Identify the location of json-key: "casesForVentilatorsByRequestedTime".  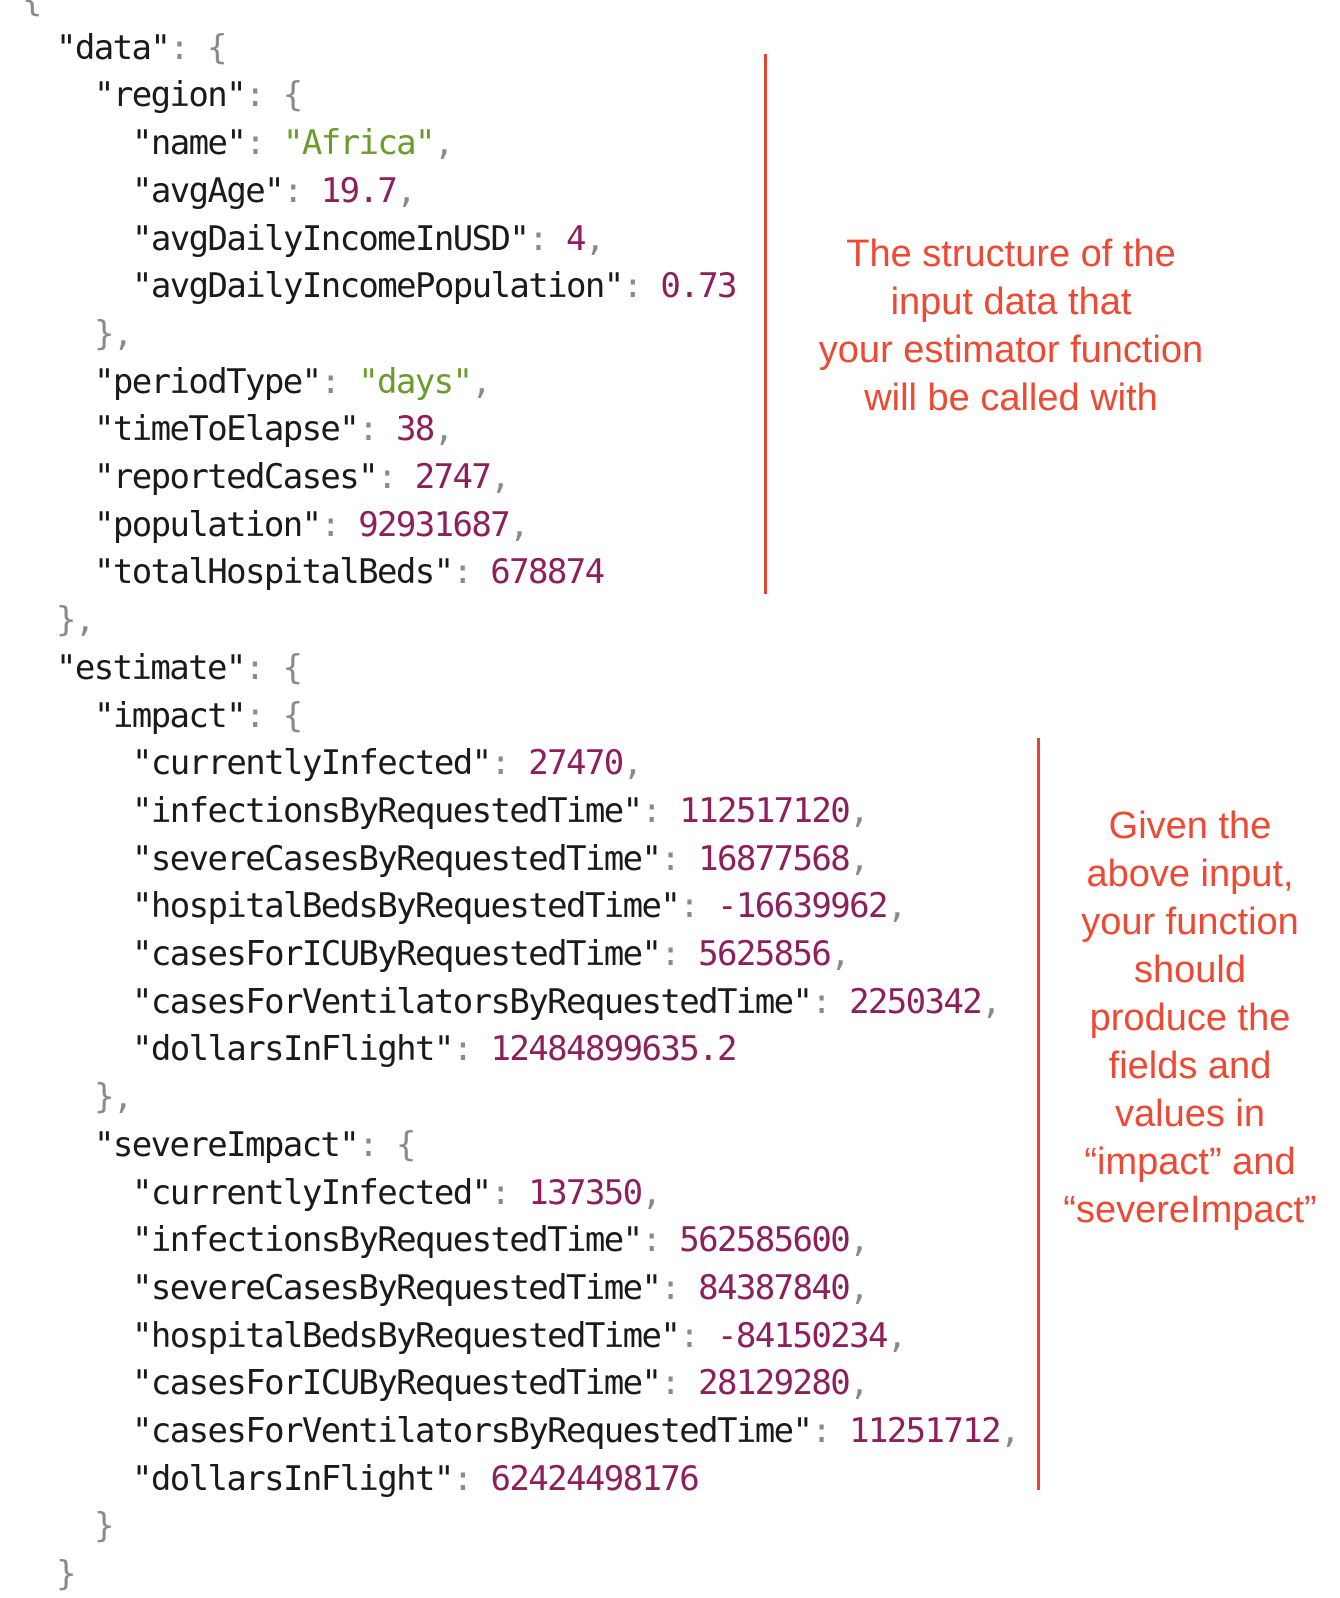
(472, 1001).